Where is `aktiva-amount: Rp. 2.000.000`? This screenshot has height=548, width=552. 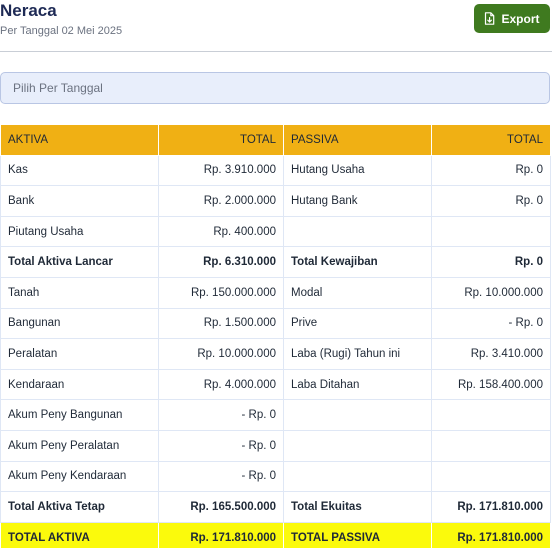
aktiva-amount: Rp. 2.000.000 is located at coordinates (221, 201).